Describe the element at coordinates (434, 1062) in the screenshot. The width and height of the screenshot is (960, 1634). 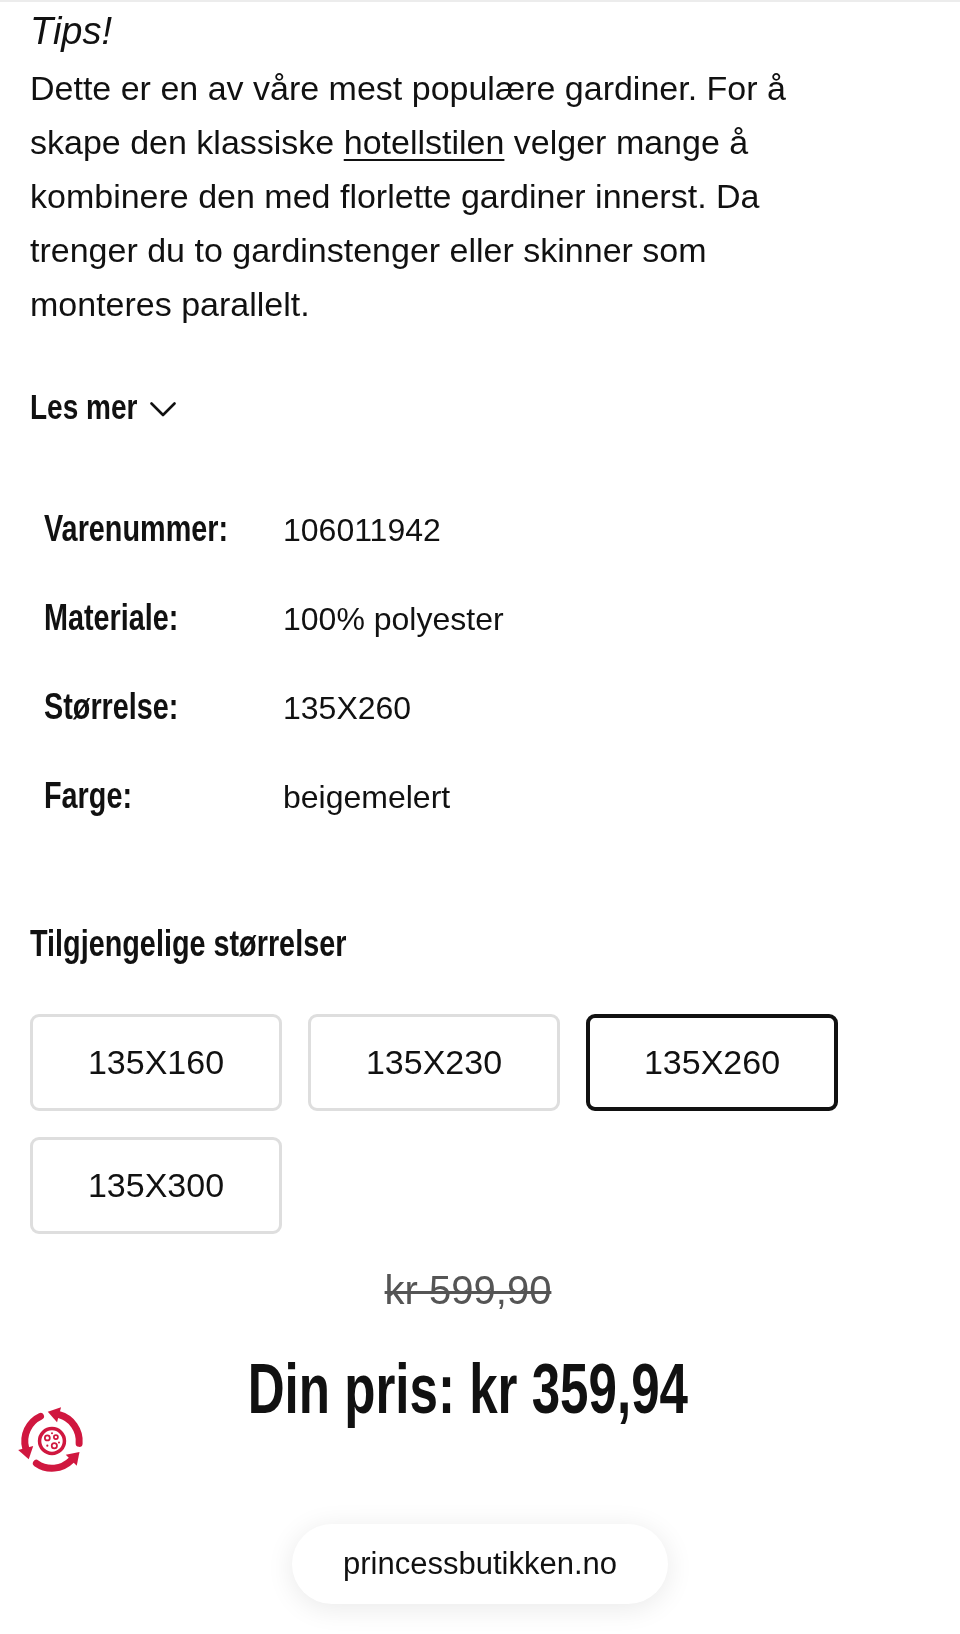
I see `size-option-button: 135X230` at that location.